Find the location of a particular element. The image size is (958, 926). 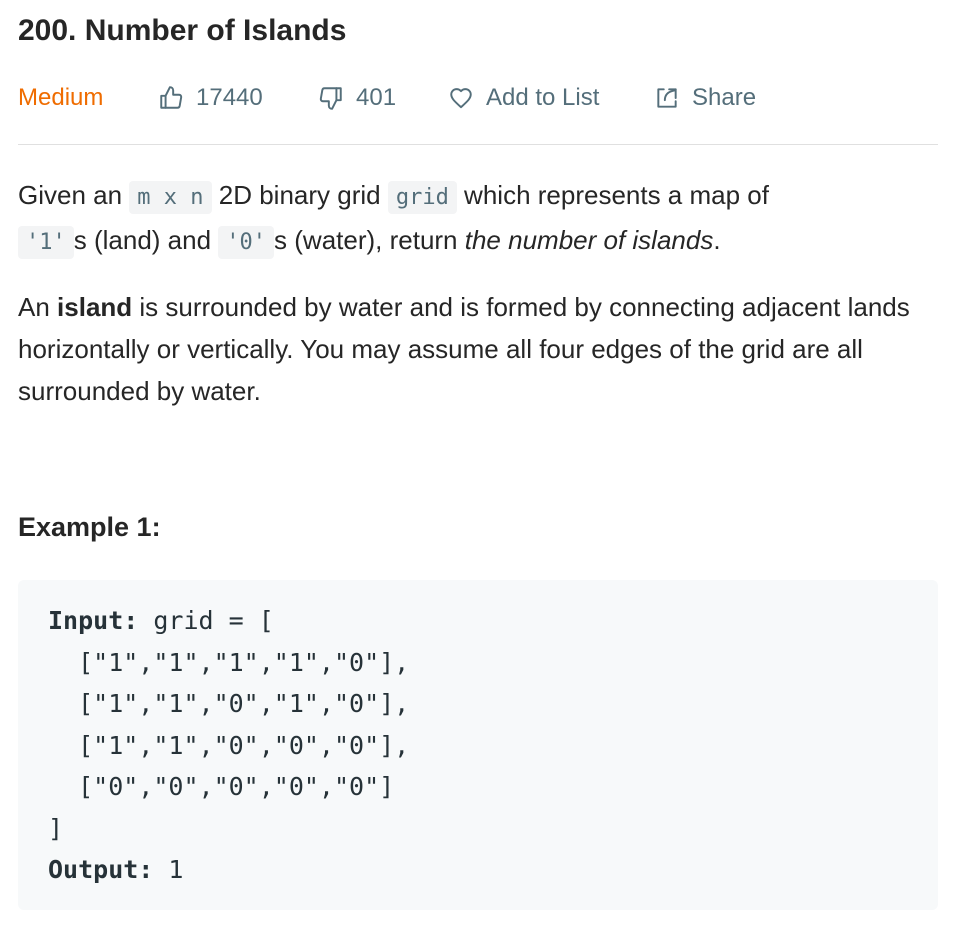

example-title: Example 1: is located at coordinates (89, 527).